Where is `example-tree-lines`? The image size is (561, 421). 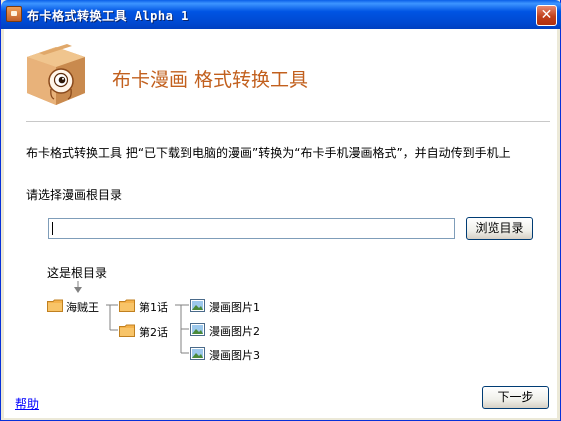 example-tree-lines is located at coordinates (131, 317).